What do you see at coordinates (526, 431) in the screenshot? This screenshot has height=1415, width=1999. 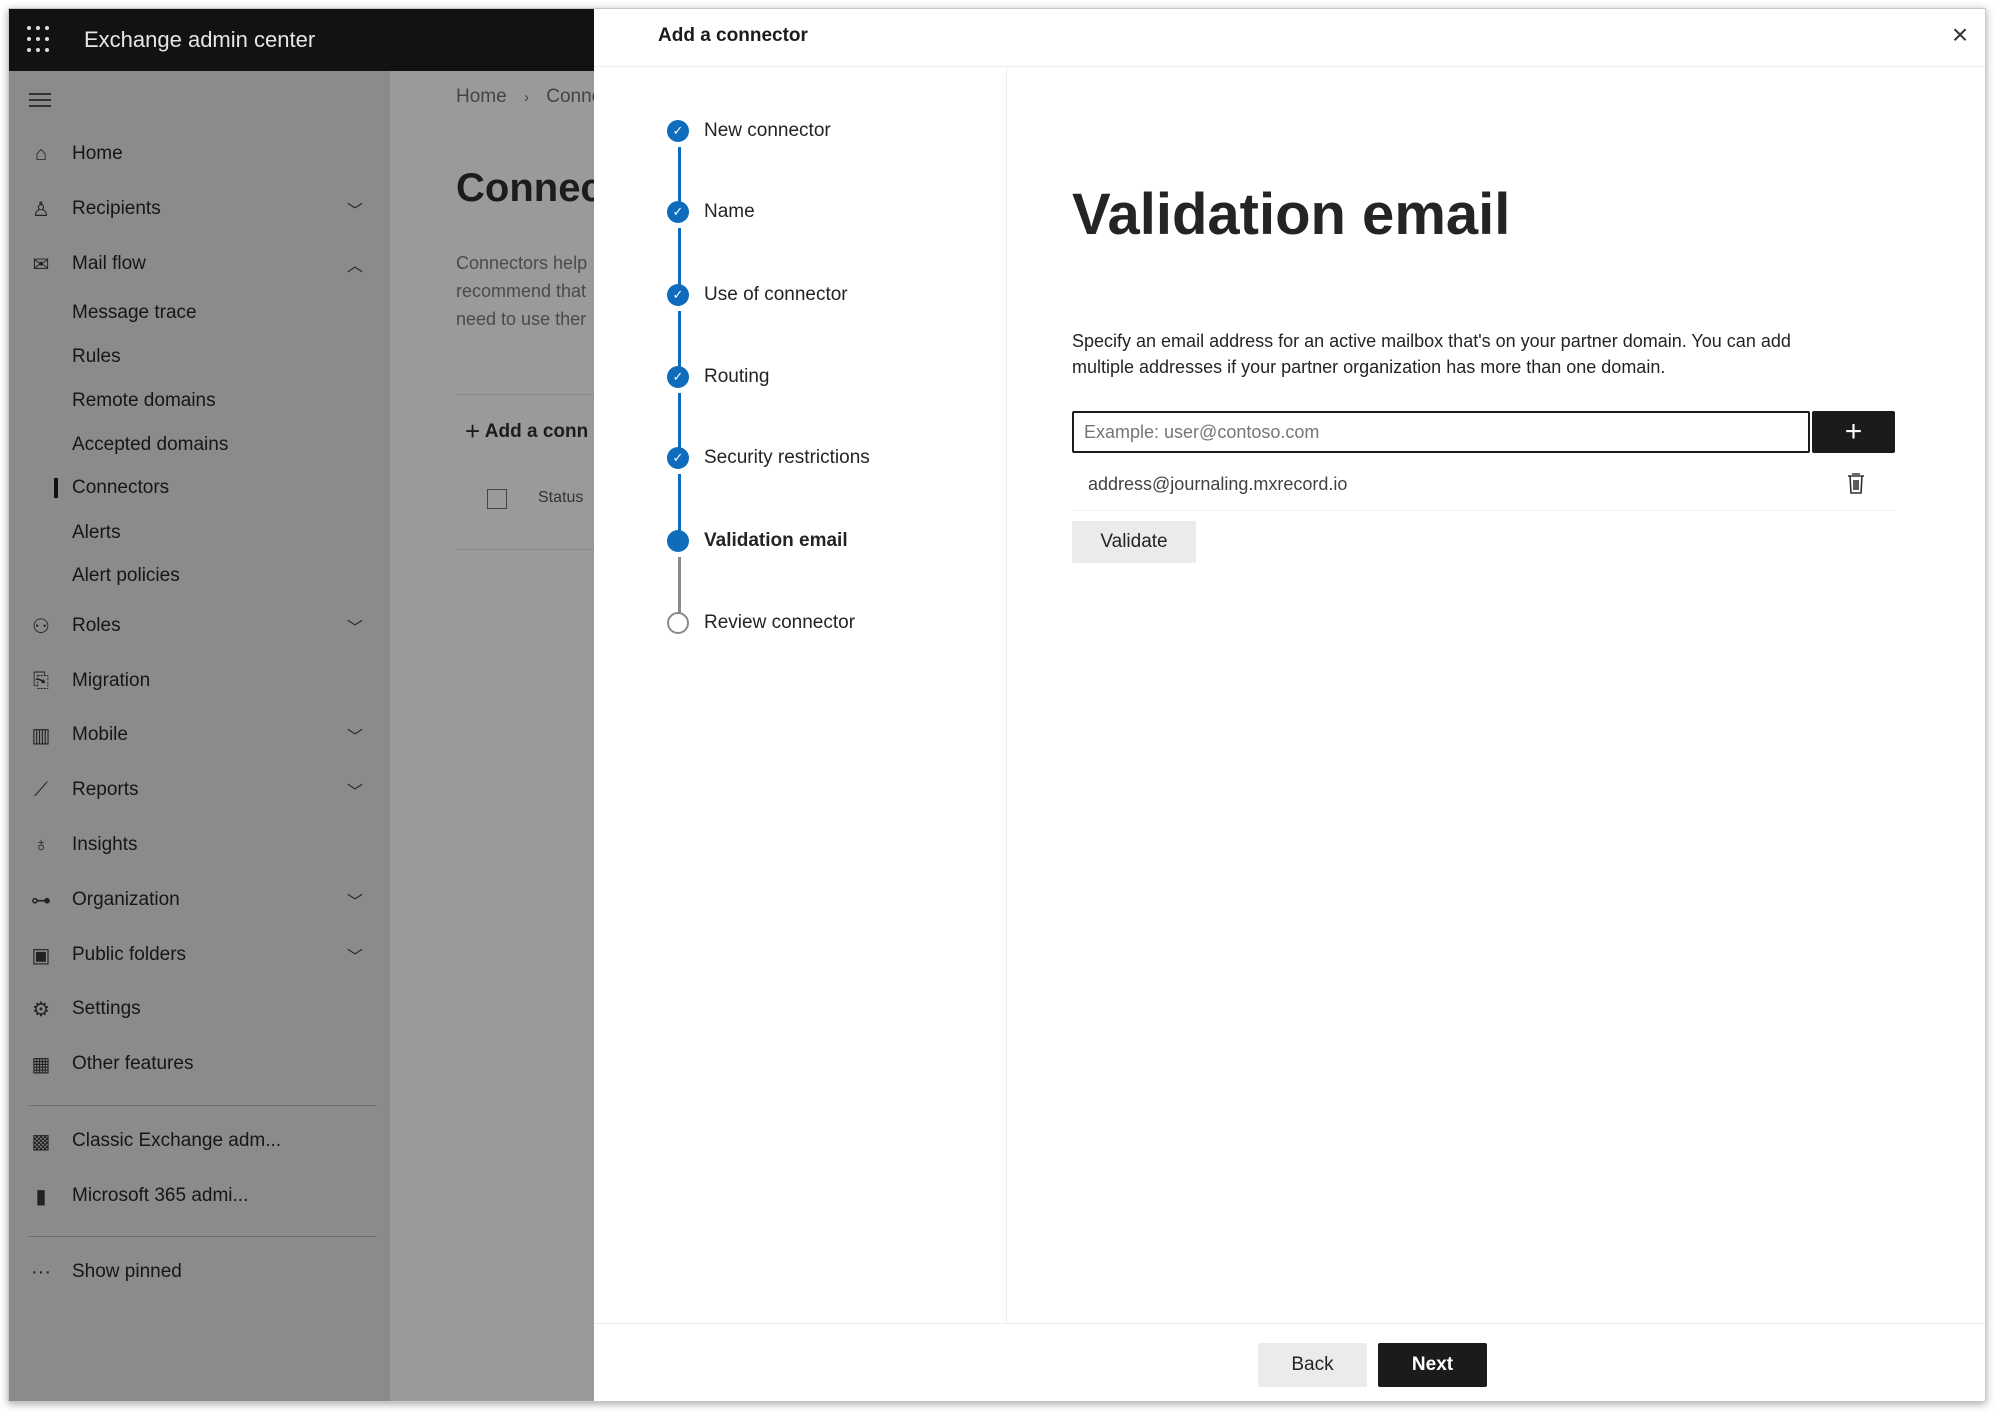 I see `add-connector-button: + Add a conn` at bounding box center [526, 431].